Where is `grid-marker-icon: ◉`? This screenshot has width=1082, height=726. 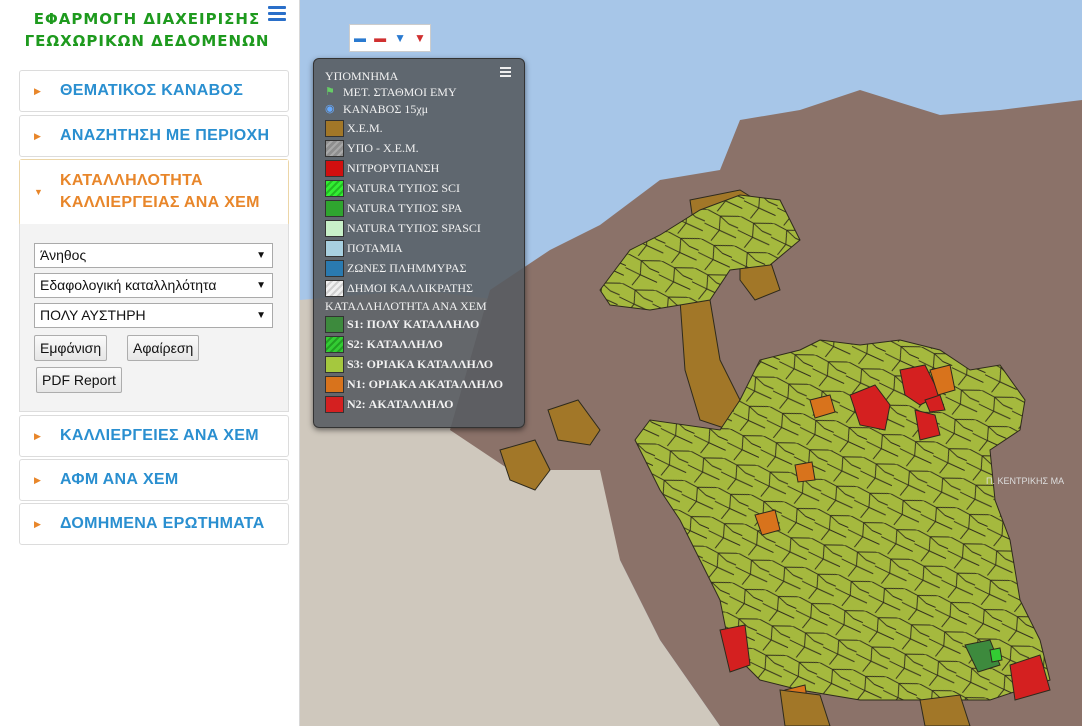 grid-marker-icon: ◉ is located at coordinates (330, 109).